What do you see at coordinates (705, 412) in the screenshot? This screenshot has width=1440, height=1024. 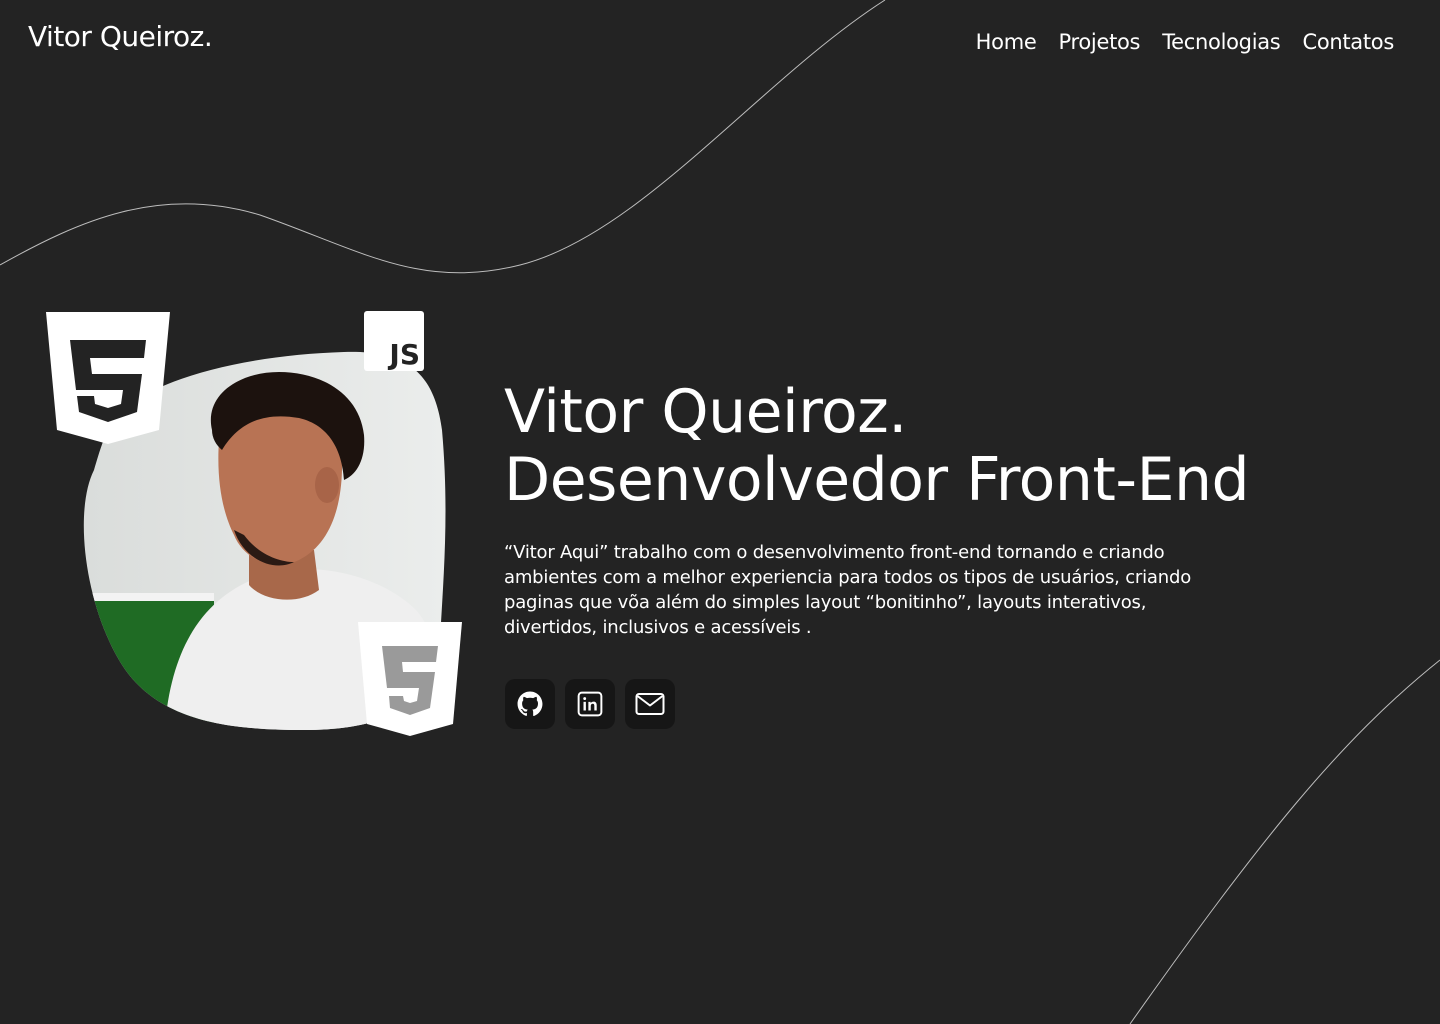 I see `hero-name: Vitor Queiroz.` at bounding box center [705, 412].